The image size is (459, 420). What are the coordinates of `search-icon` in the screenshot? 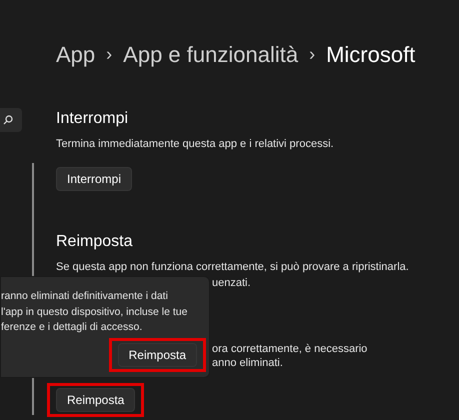 It's located at (8, 120).